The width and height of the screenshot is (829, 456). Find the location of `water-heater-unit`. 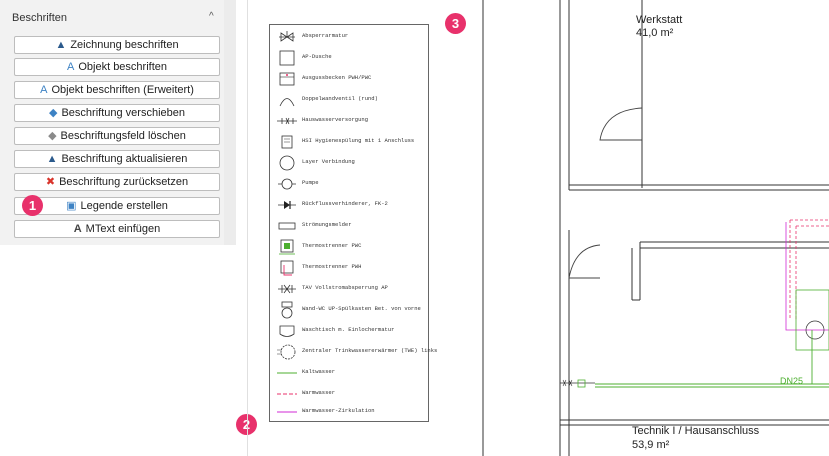

water-heater-unit is located at coordinates (812, 320).